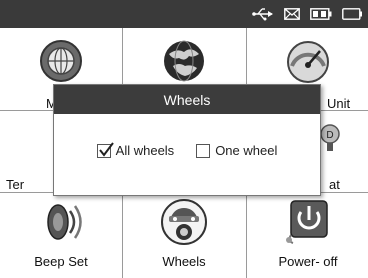 The height and width of the screenshot is (278, 368). What do you see at coordinates (307, 14) in the screenshot?
I see `status-icons` at bounding box center [307, 14].